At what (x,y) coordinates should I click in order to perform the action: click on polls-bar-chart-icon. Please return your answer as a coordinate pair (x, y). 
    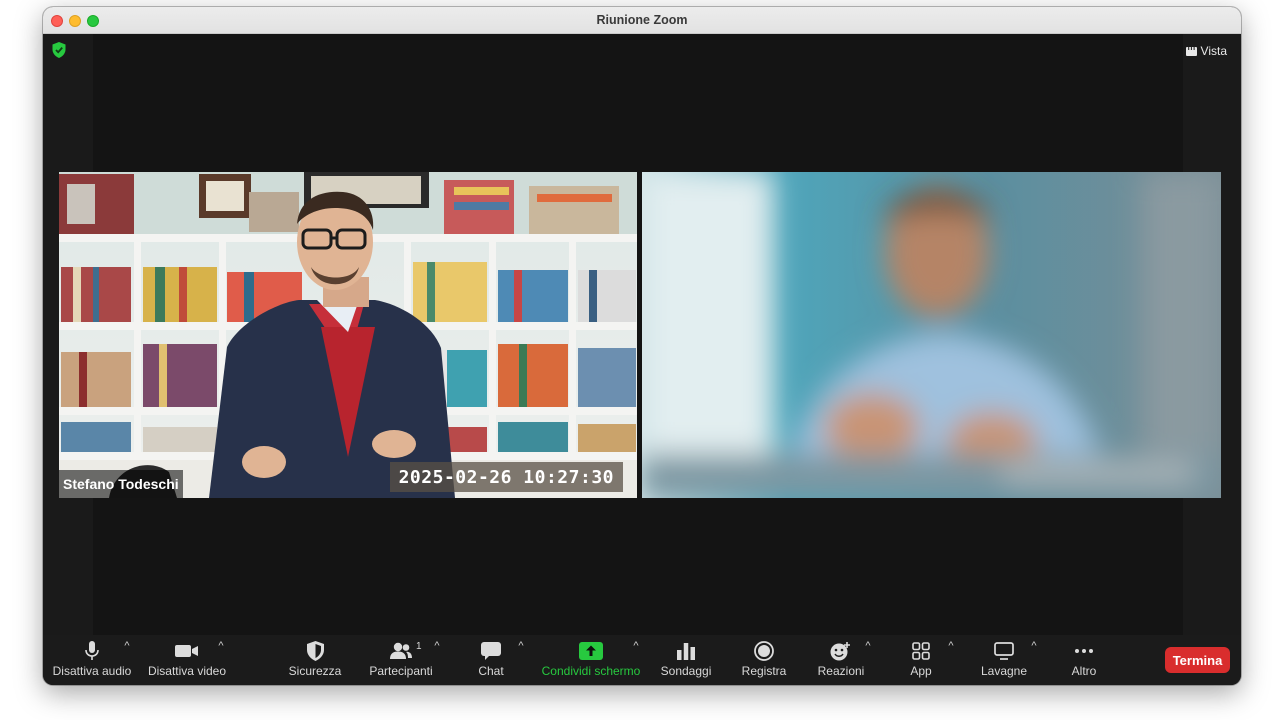
    Looking at the image, I should click on (686, 651).